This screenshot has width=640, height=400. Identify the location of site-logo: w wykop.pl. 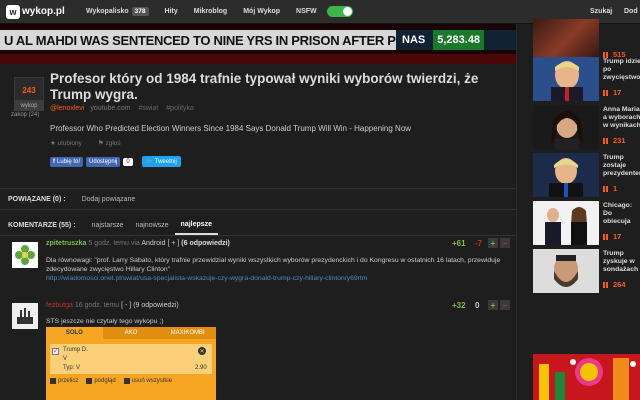
(41, 11).